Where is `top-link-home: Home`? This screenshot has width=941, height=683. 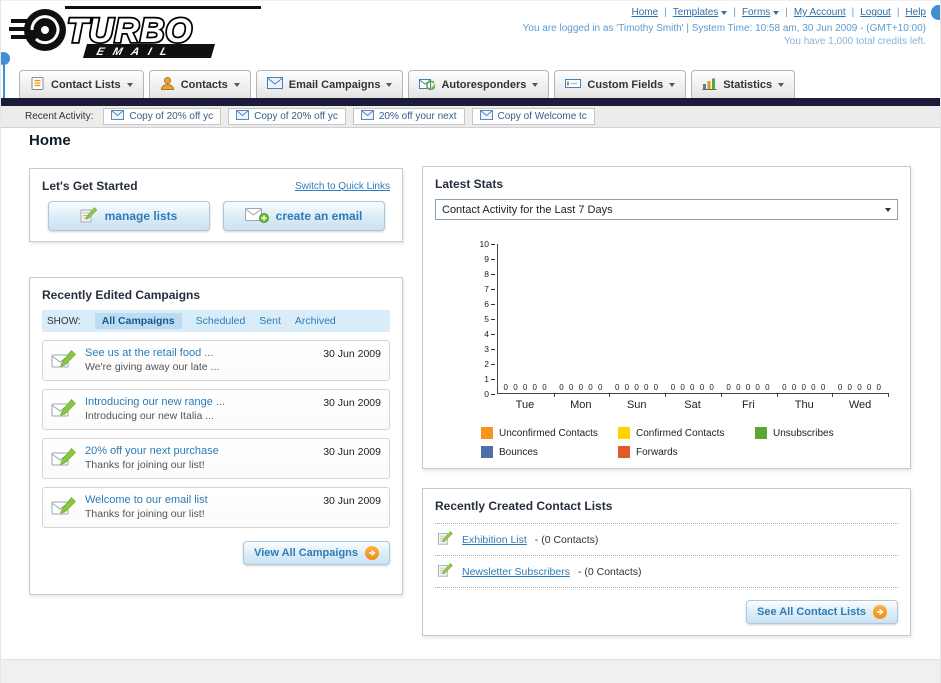 top-link-home: Home is located at coordinates (644, 12).